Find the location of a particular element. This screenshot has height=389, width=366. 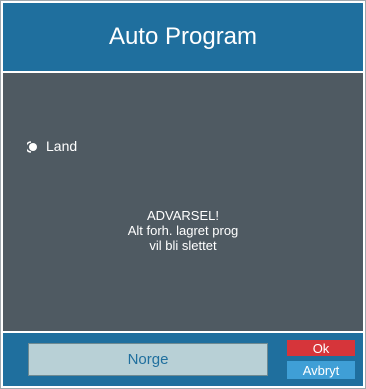

warning-heading: ADVARSEL! is located at coordinates (182, 215).